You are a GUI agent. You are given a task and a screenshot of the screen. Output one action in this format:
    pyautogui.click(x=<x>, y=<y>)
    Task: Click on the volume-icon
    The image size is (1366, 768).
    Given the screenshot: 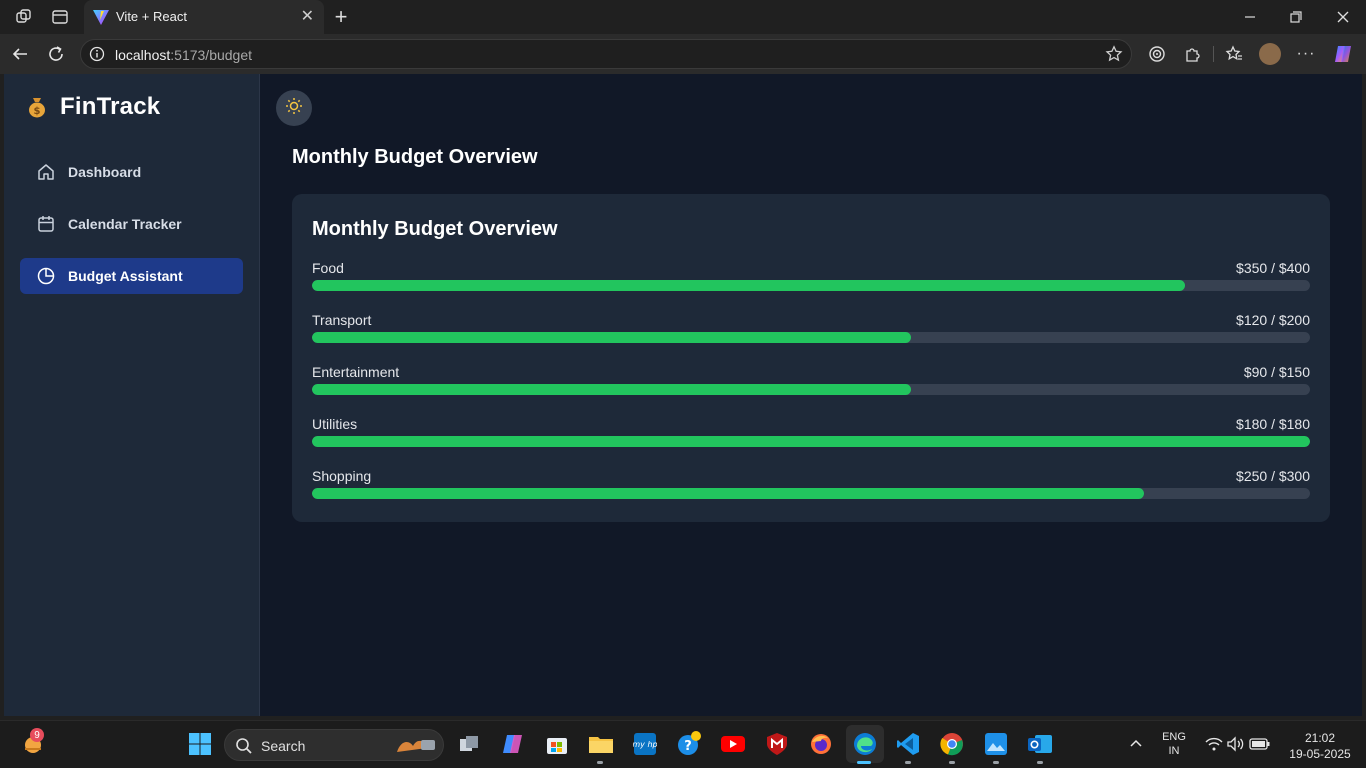 What is the action you would take?
    pyautogui.click(x=1236, y=744)
    